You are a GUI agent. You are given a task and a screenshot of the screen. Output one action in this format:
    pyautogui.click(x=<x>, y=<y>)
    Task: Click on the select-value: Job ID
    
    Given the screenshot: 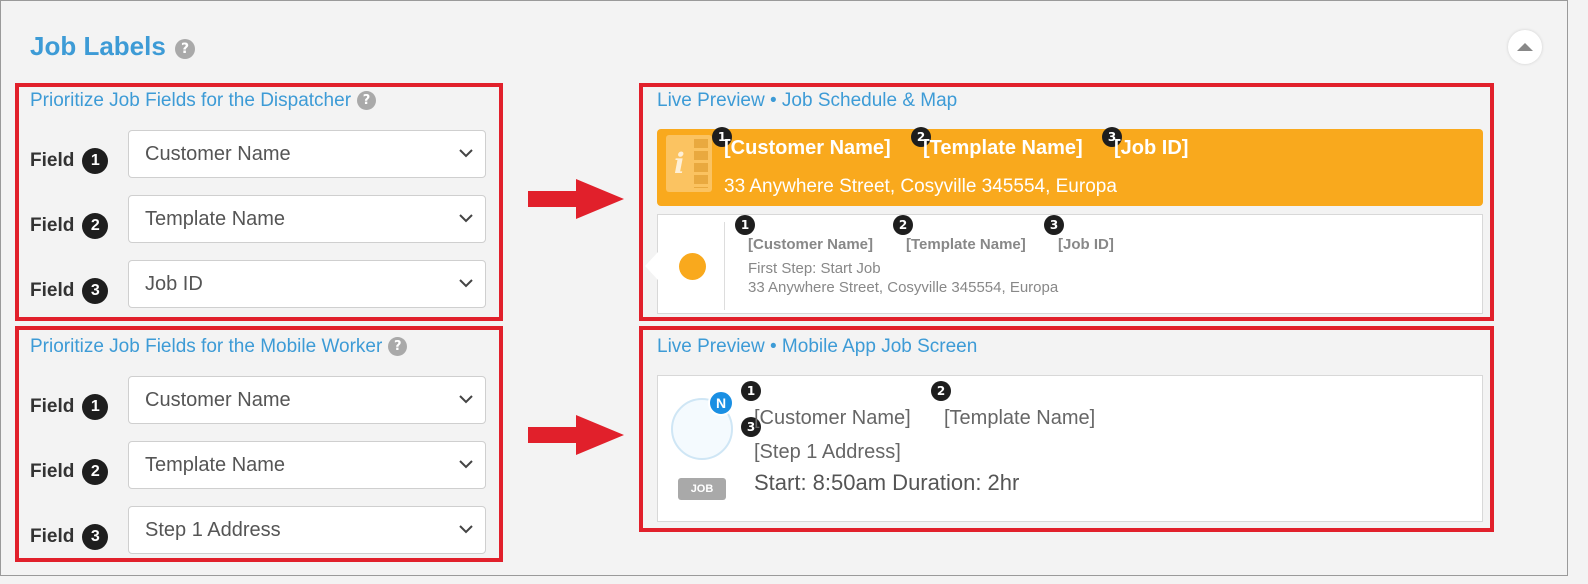 What is the action you would take?
    pyautogui.click(x=174, y=284)
    